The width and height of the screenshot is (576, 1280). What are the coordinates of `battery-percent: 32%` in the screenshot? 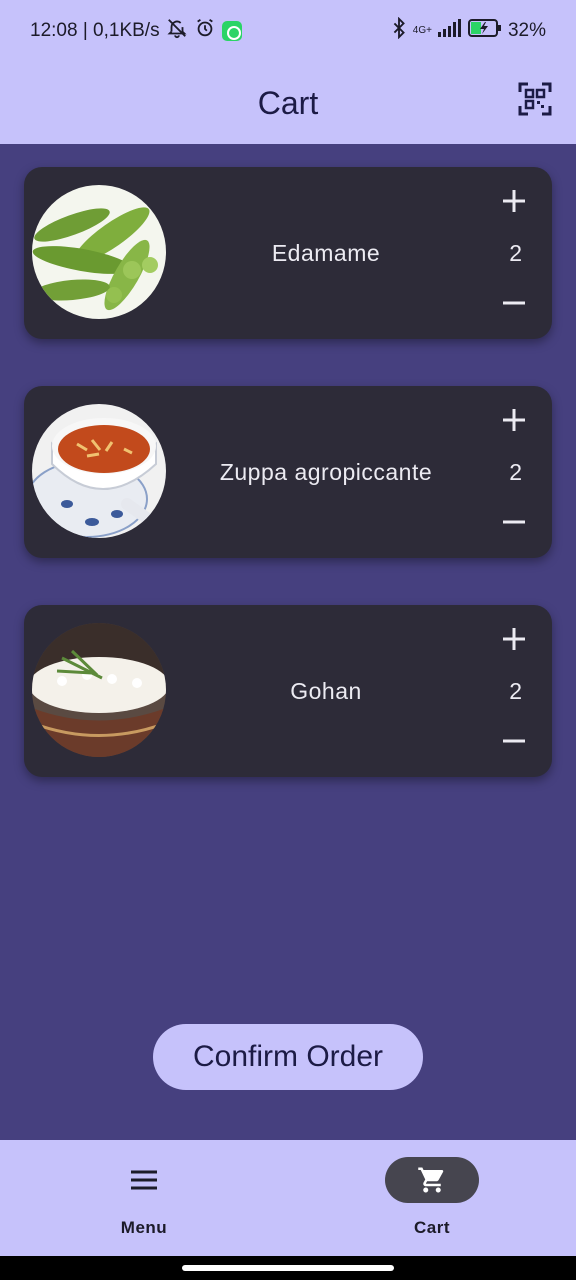 It's located at (526, 30).